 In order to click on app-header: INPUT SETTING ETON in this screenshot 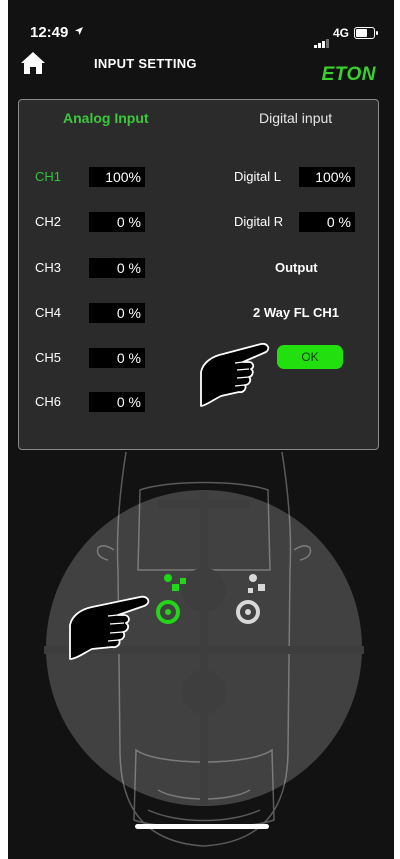, I will do `click(201, 69)`.